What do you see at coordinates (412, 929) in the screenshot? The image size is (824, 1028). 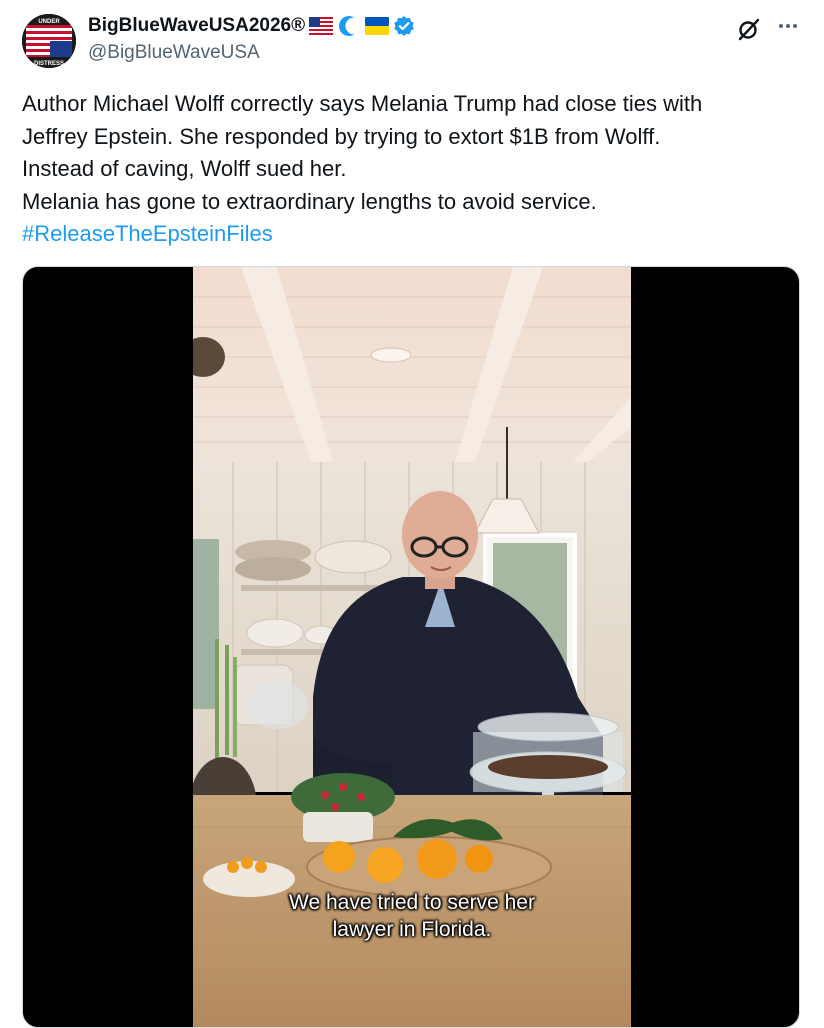 I see `caption-line: lawyer in Florida.` at bounding box center [412, 929].